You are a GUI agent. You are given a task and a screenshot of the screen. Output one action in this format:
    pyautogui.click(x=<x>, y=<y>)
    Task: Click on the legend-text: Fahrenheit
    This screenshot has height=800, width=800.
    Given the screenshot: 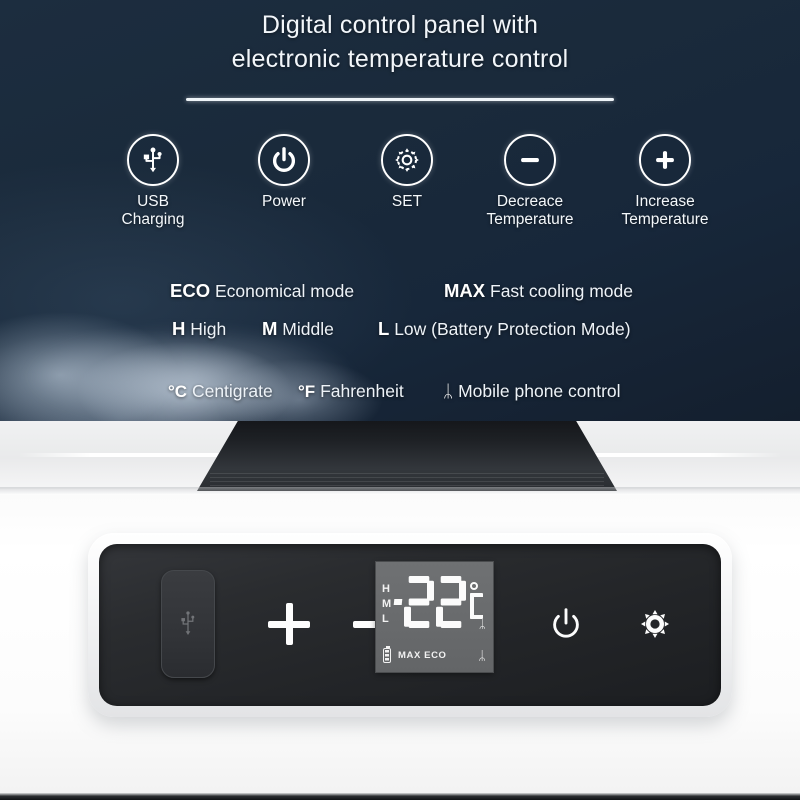 What is the action you would take?
    pyautogui.click(x=362, y=391)
    